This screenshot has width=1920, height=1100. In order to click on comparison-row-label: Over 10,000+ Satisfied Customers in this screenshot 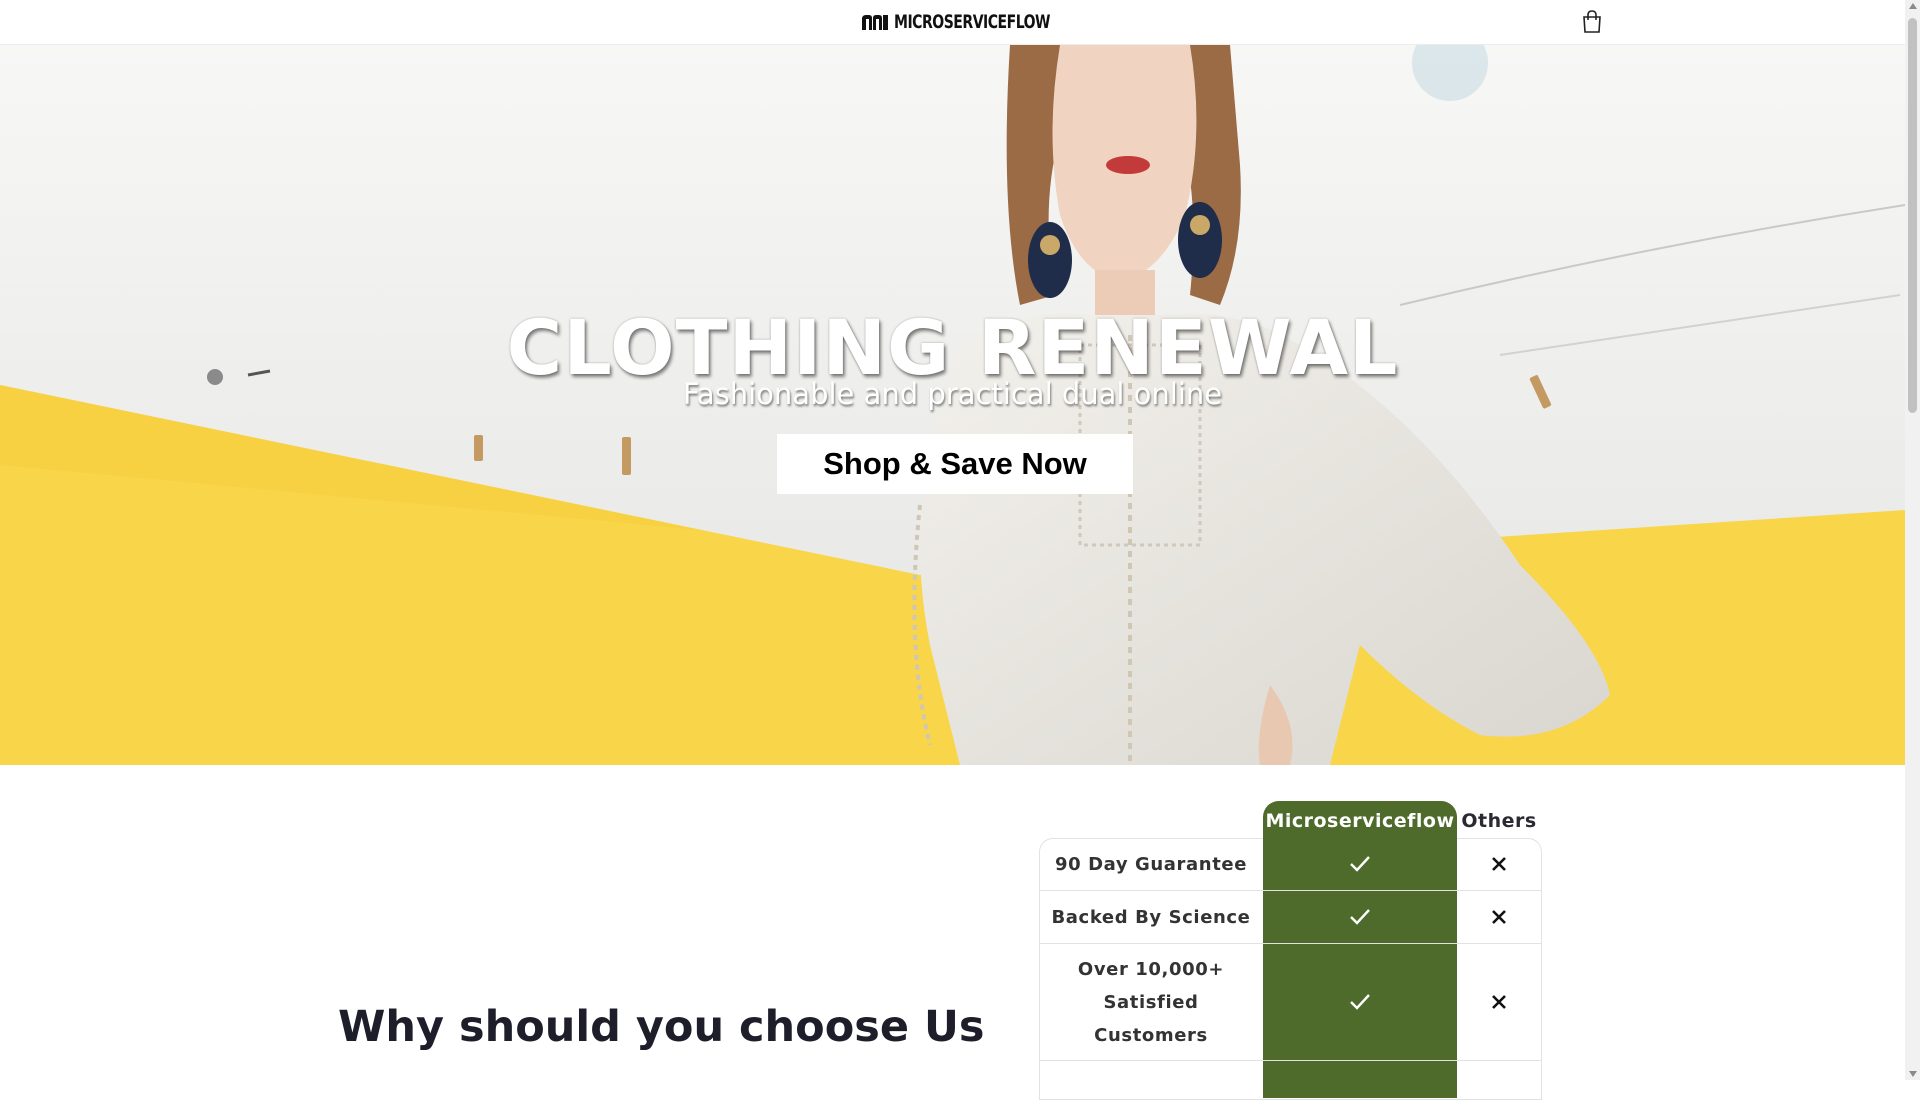, I will do `click(1151, 1002)`.